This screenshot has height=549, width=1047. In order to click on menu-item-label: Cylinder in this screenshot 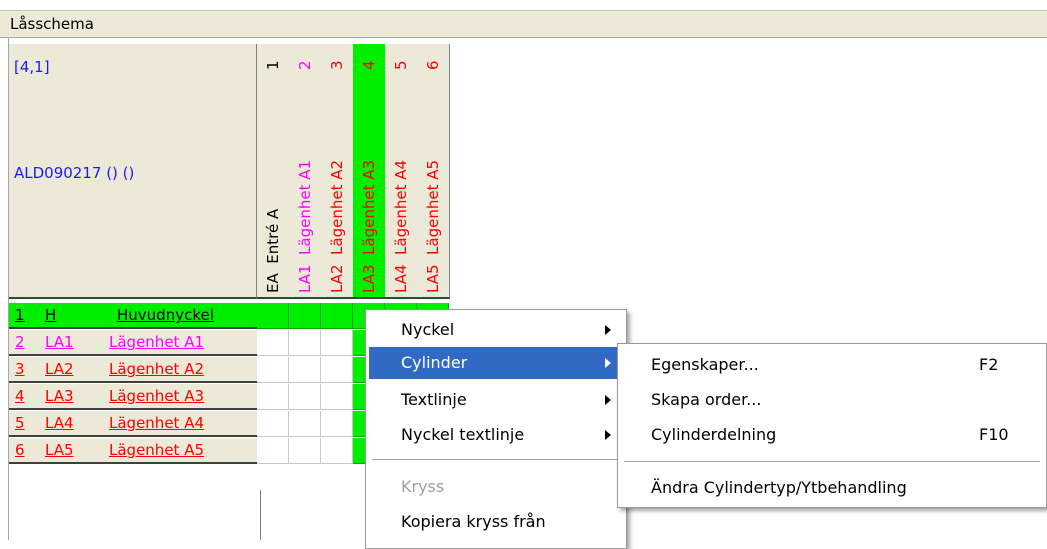, I will do `click(434, 362)`.